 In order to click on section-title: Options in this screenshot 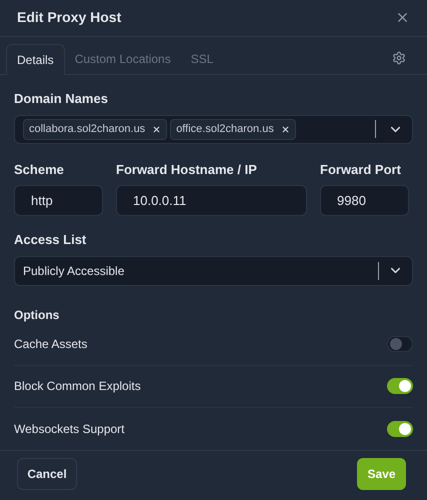, I will do `click(37, 315)`.